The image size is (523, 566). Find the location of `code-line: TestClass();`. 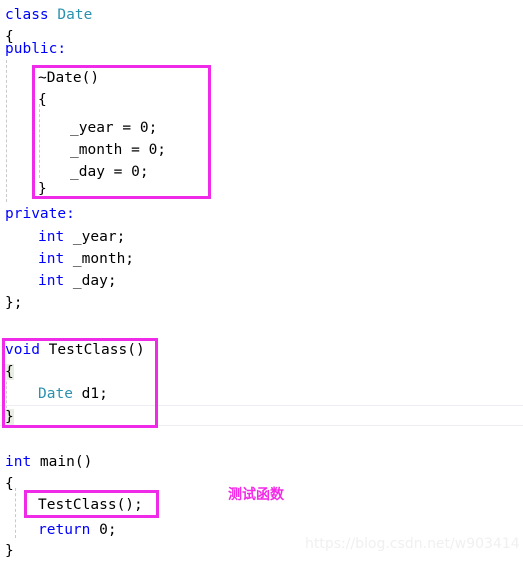

code-line: TestClass(); is located at coordinates (90, 505).